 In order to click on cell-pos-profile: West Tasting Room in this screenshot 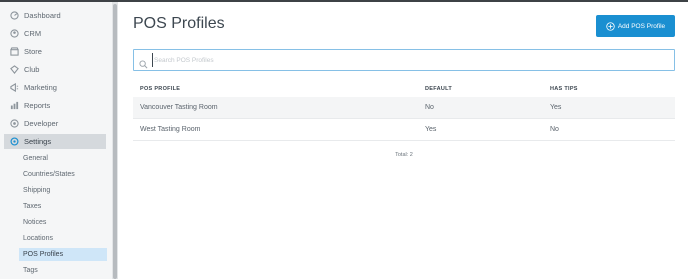, I will do `click(170, 129)`.